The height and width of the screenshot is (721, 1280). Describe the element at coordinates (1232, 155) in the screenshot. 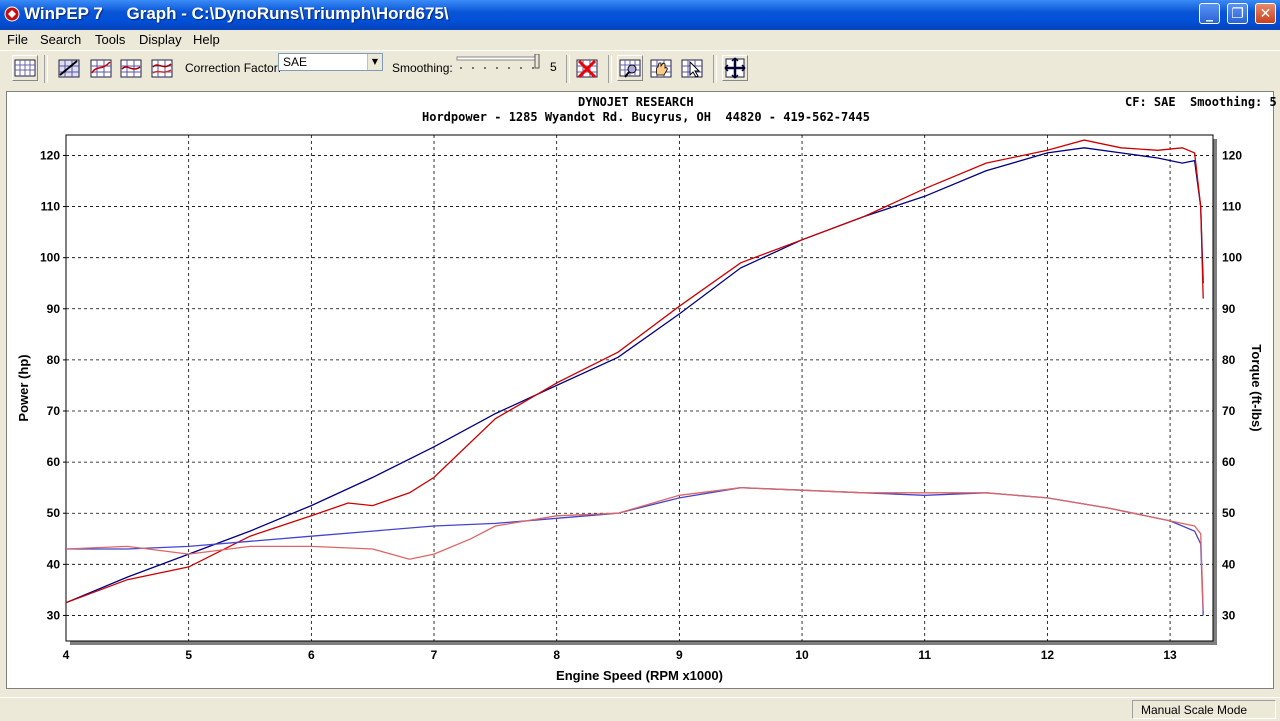

I see `y-tick-label-right: 120` at that location.